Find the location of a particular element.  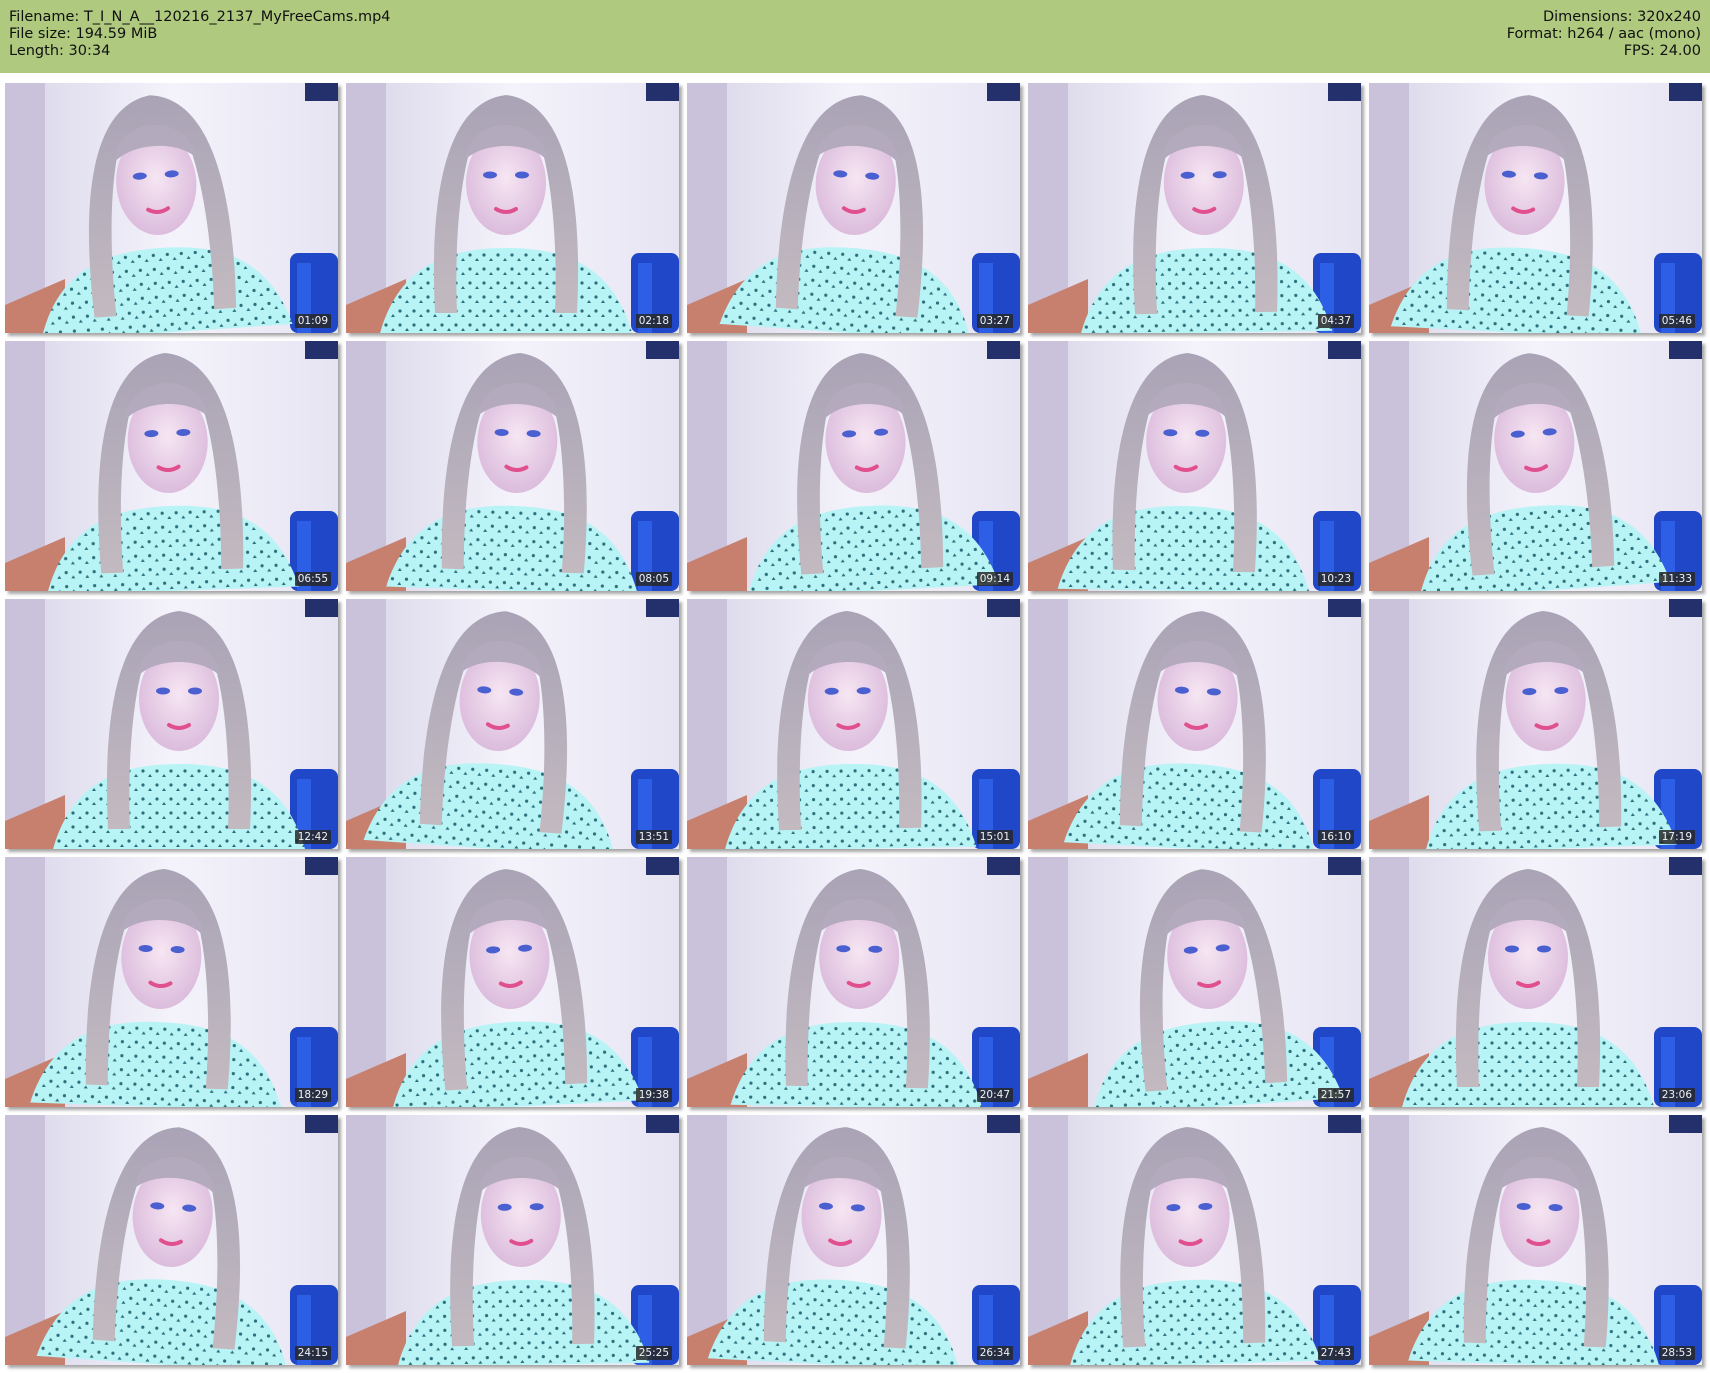

video-thumbnail: 20:47 is located at coordinates (853, 982).